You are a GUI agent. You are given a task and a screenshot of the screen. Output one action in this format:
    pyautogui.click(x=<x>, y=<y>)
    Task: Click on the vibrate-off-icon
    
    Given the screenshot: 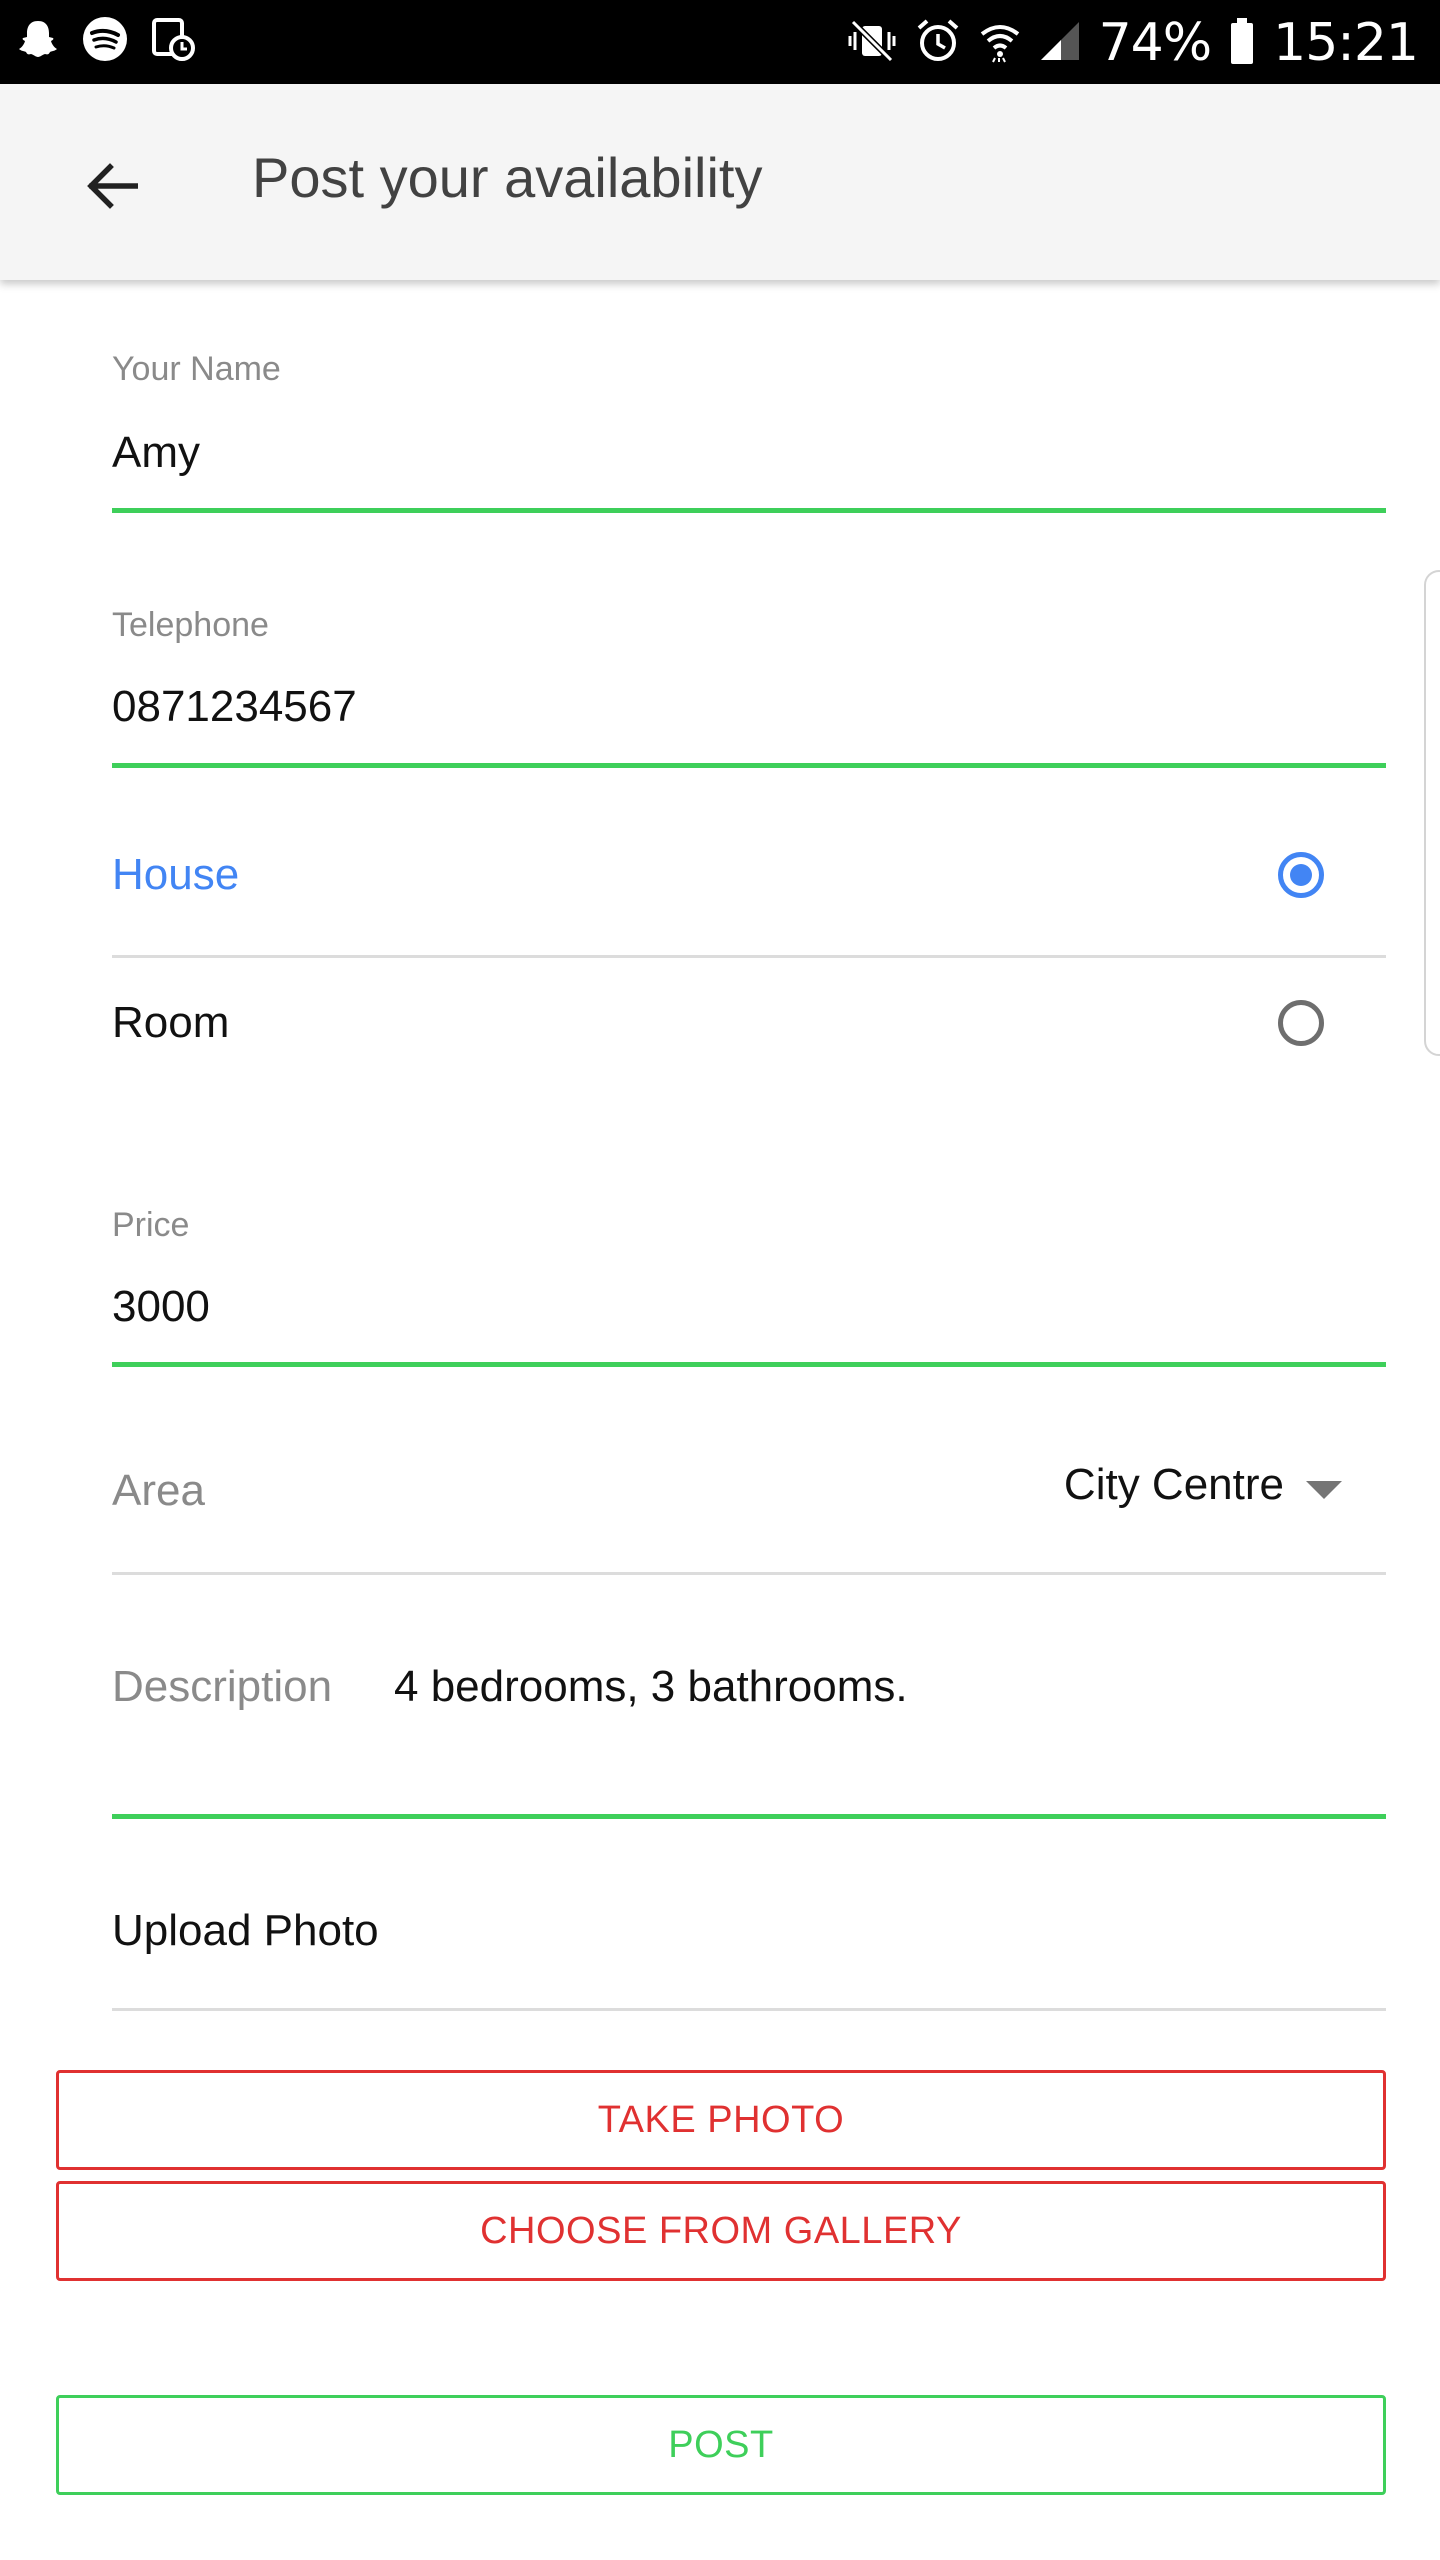 What is the action you would take?
    pyautogui.click(x=872, y=43)
    